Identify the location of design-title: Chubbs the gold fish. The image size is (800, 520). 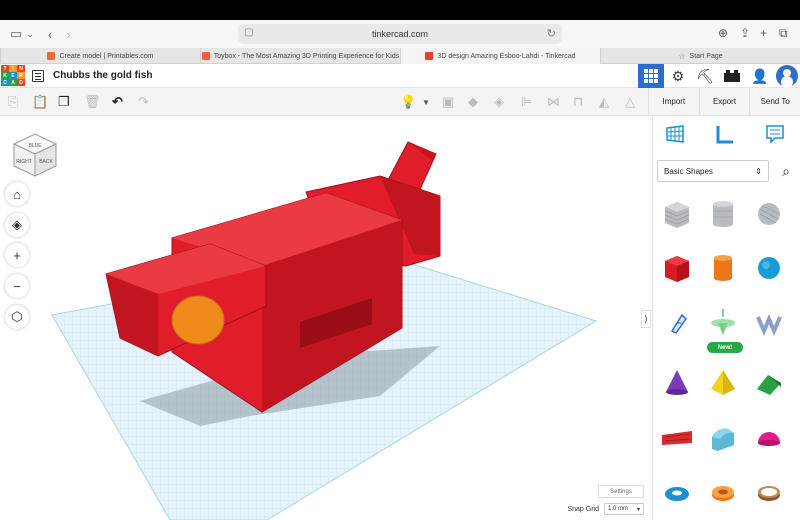
(102, 75).